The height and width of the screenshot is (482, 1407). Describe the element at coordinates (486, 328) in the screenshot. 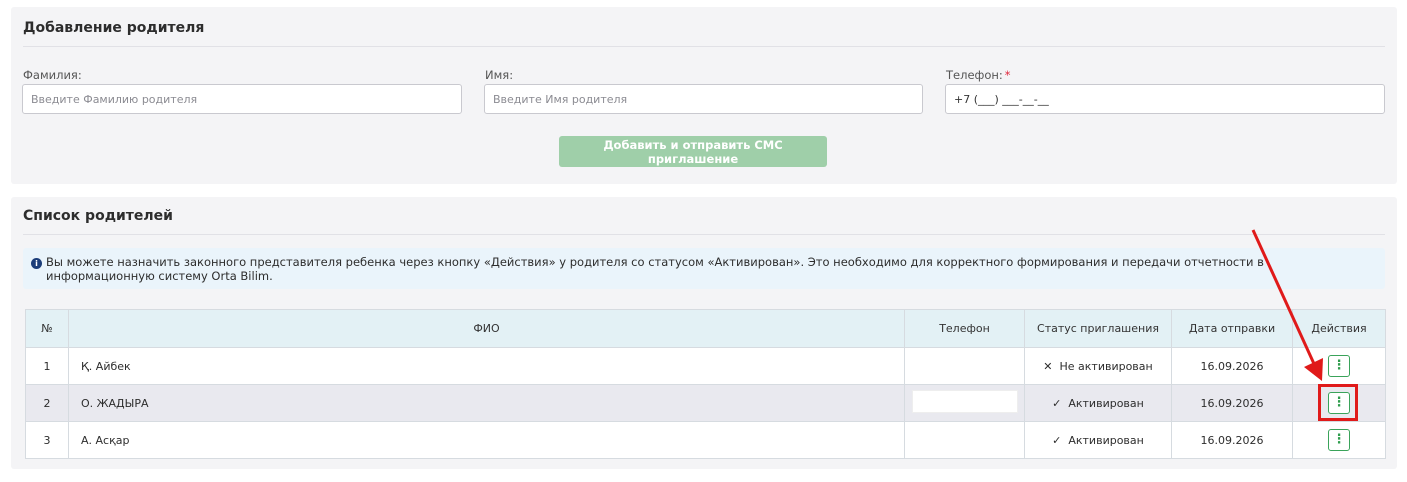

I see `column-header-fio: ФИО` at that location.